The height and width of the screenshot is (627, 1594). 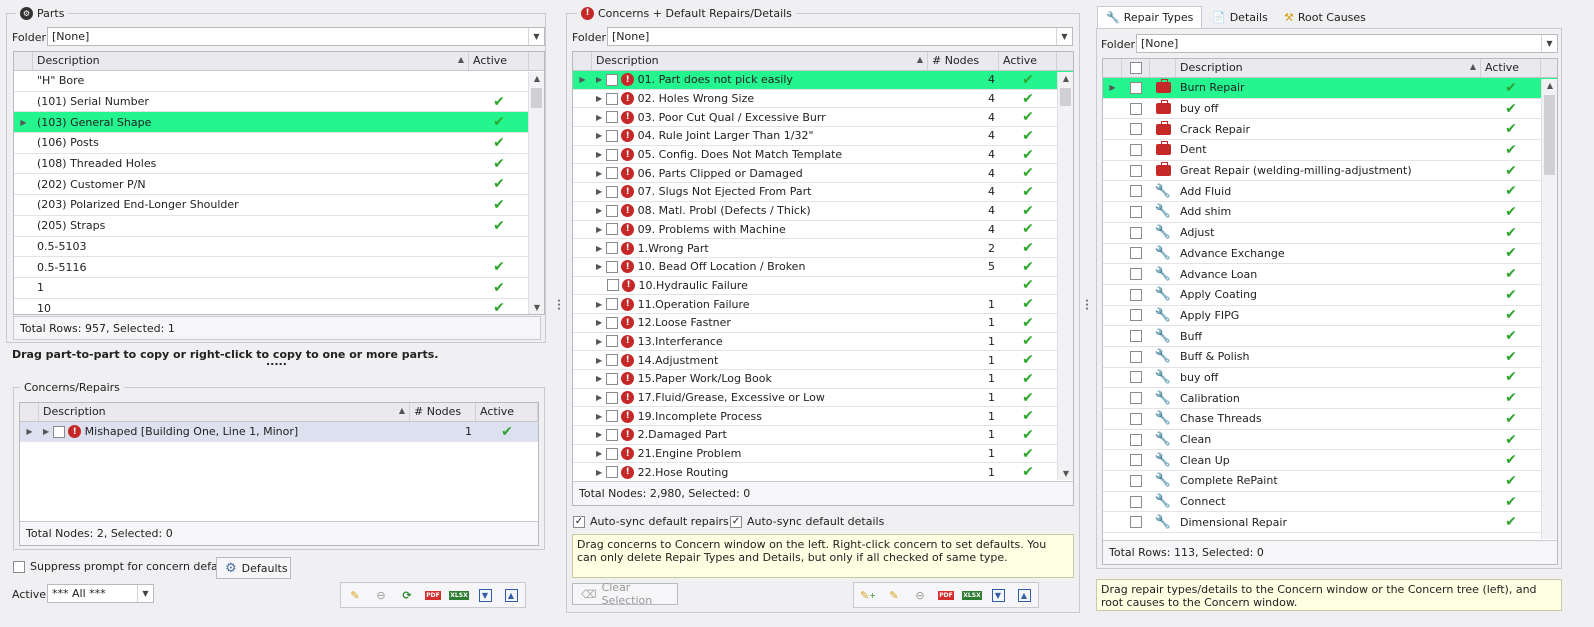 What do you see at coordinates (823, 379) in the screenshot?
I see `table-row: ▶ ! 15.Paper Work/Log Book 1 ✔` at bounding box center [823, 379].